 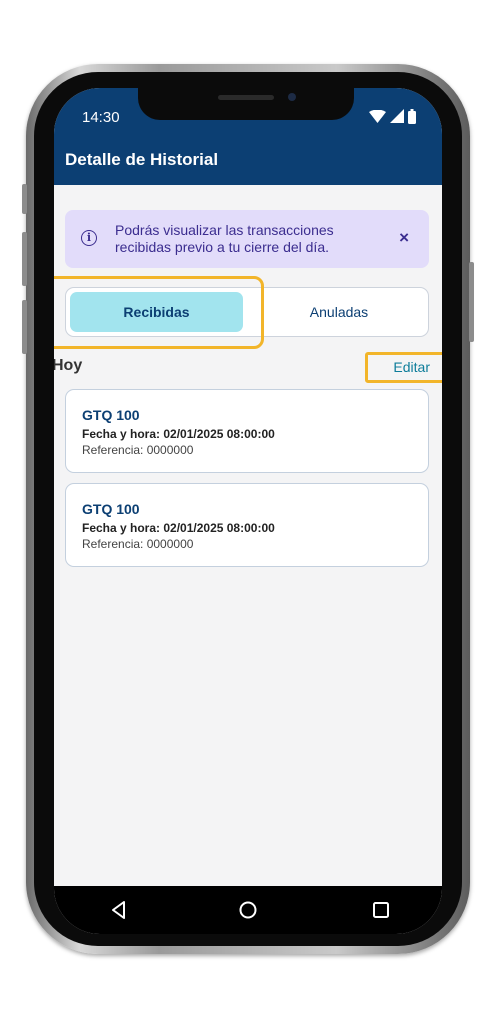 What do you see at coordinates (404, 238) in the screenshot?
I see `close-icon: ×` at bounding box center [404, 238].